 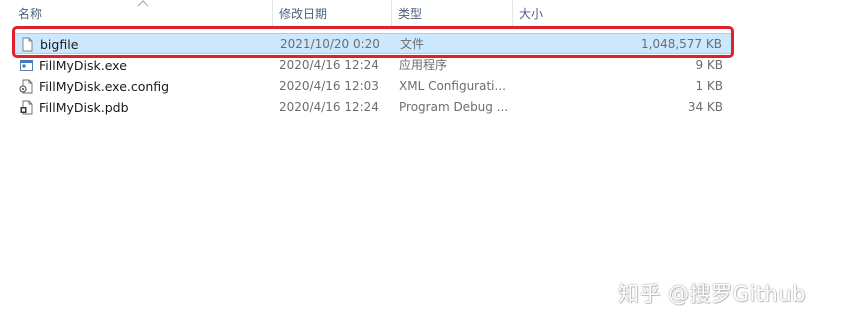 What do you see at coordinates (330, 44) in the screenshot?
I see `file-date: 2021/10/20 0:20` at bounding box center [330, 44].